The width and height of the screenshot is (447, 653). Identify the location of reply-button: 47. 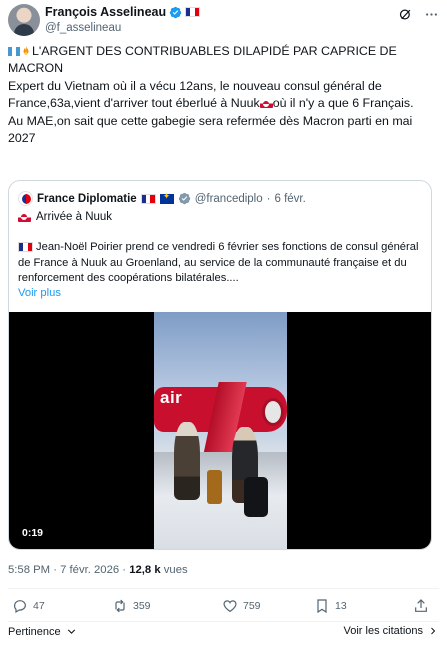
(28, 606).